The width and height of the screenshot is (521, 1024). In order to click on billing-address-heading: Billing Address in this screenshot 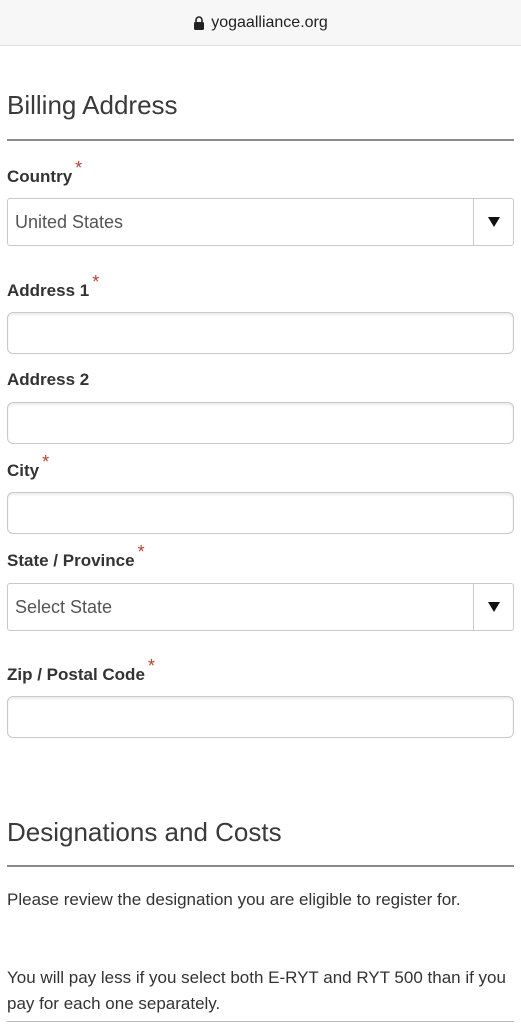, I will do `click(92, 105)`.